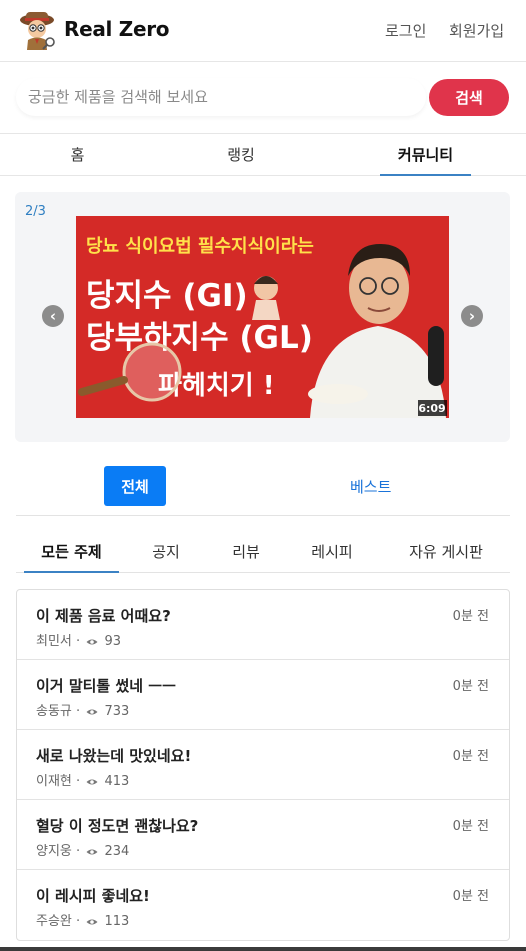 The height and width of the screenshot is (951, 526). What do you see at coordinates (106, 685) in the screenshot?
I see `post-title: 이거 말티톨 썼네 ㅡㅡ` at bounding box center [106, 685].